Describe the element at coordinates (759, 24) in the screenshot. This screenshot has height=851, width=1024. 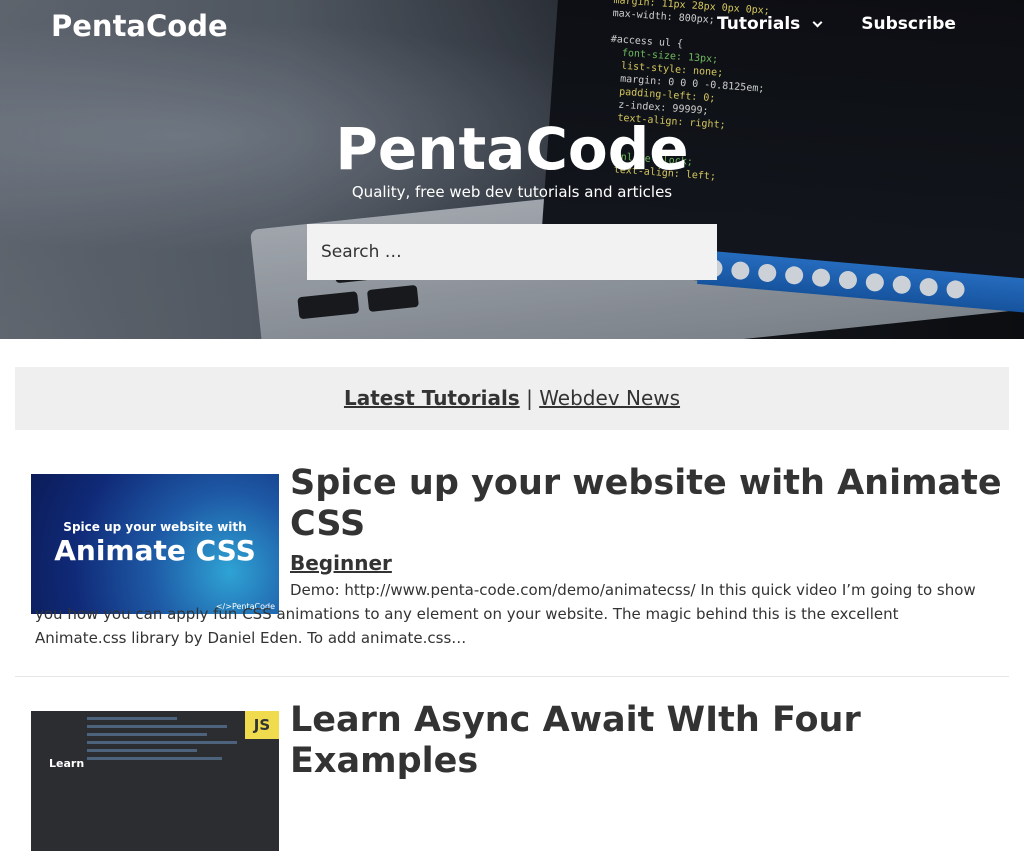
I see `nav-item-label: Tutorials` at that location.